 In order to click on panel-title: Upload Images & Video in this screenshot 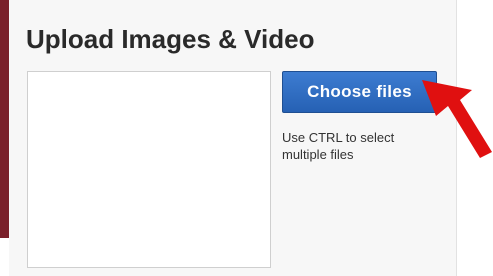, I will do `click(170, 39)`.